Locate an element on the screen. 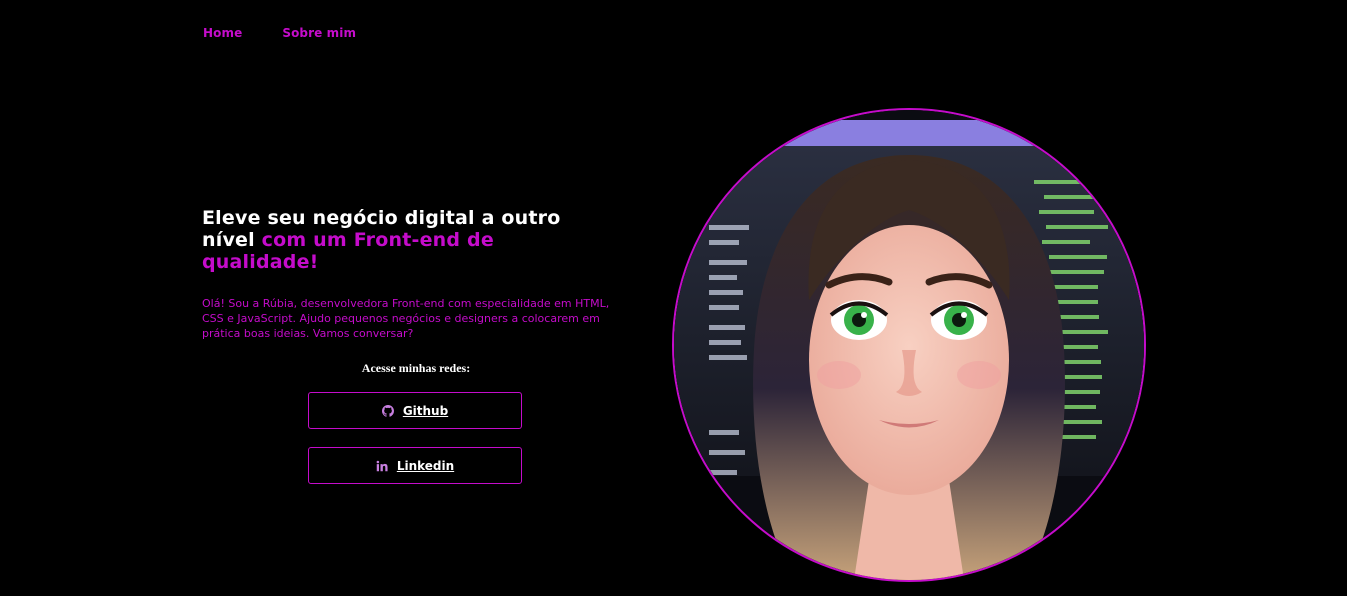 This screenshot has height=596, width=1347. github-button: Github is located at coordinates (415, 410).